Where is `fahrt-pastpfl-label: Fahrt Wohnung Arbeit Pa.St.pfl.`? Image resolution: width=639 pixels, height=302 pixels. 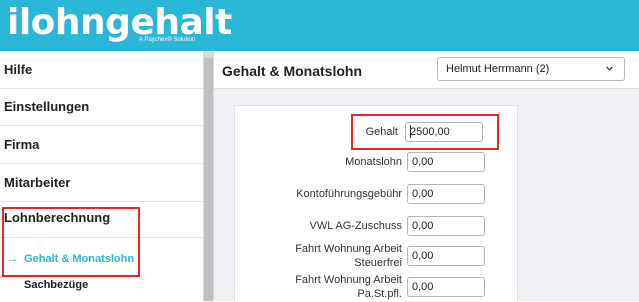 fahrt-pastpfl-label: Fahrt Wohnung Arbeit Pa.St.pfl. is located at coordinates (321, 287).